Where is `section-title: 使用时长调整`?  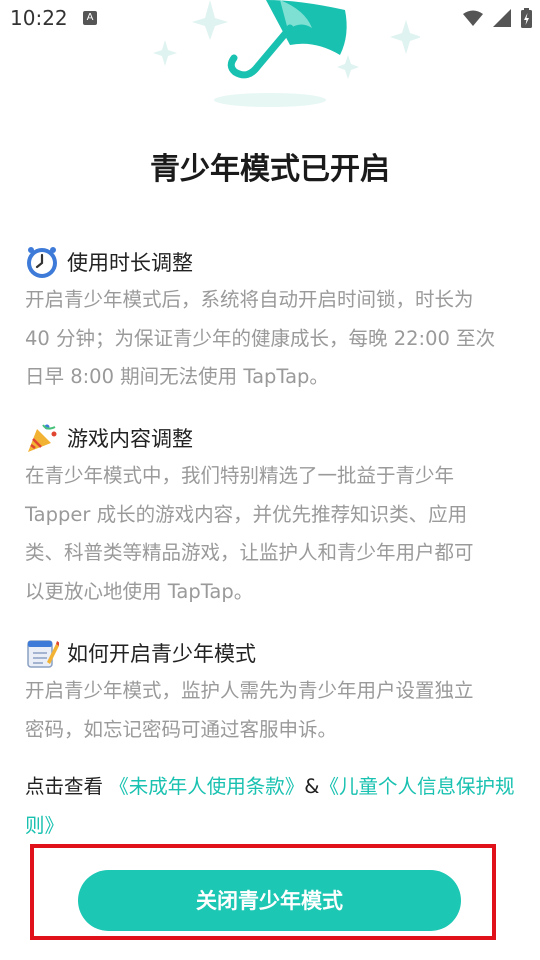 section-title: 使用时长调整 is located at coordinates (130, 263).